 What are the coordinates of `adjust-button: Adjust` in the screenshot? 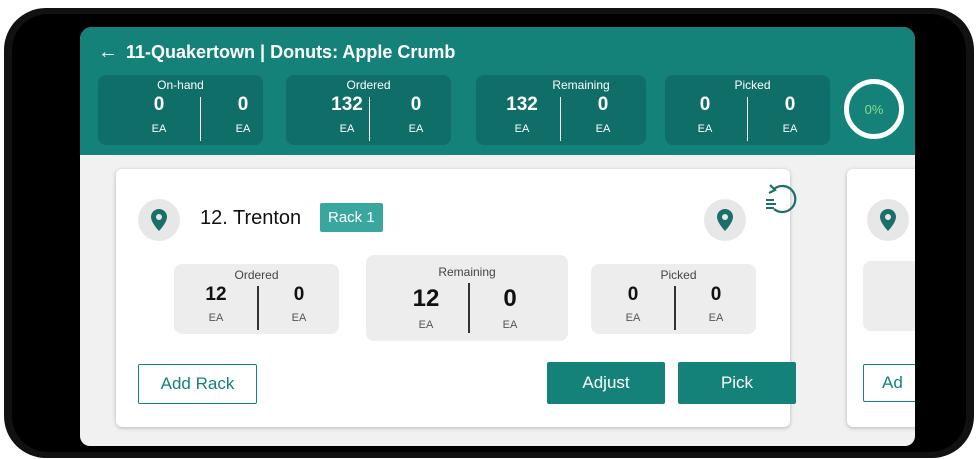 It's located at (606, 383).